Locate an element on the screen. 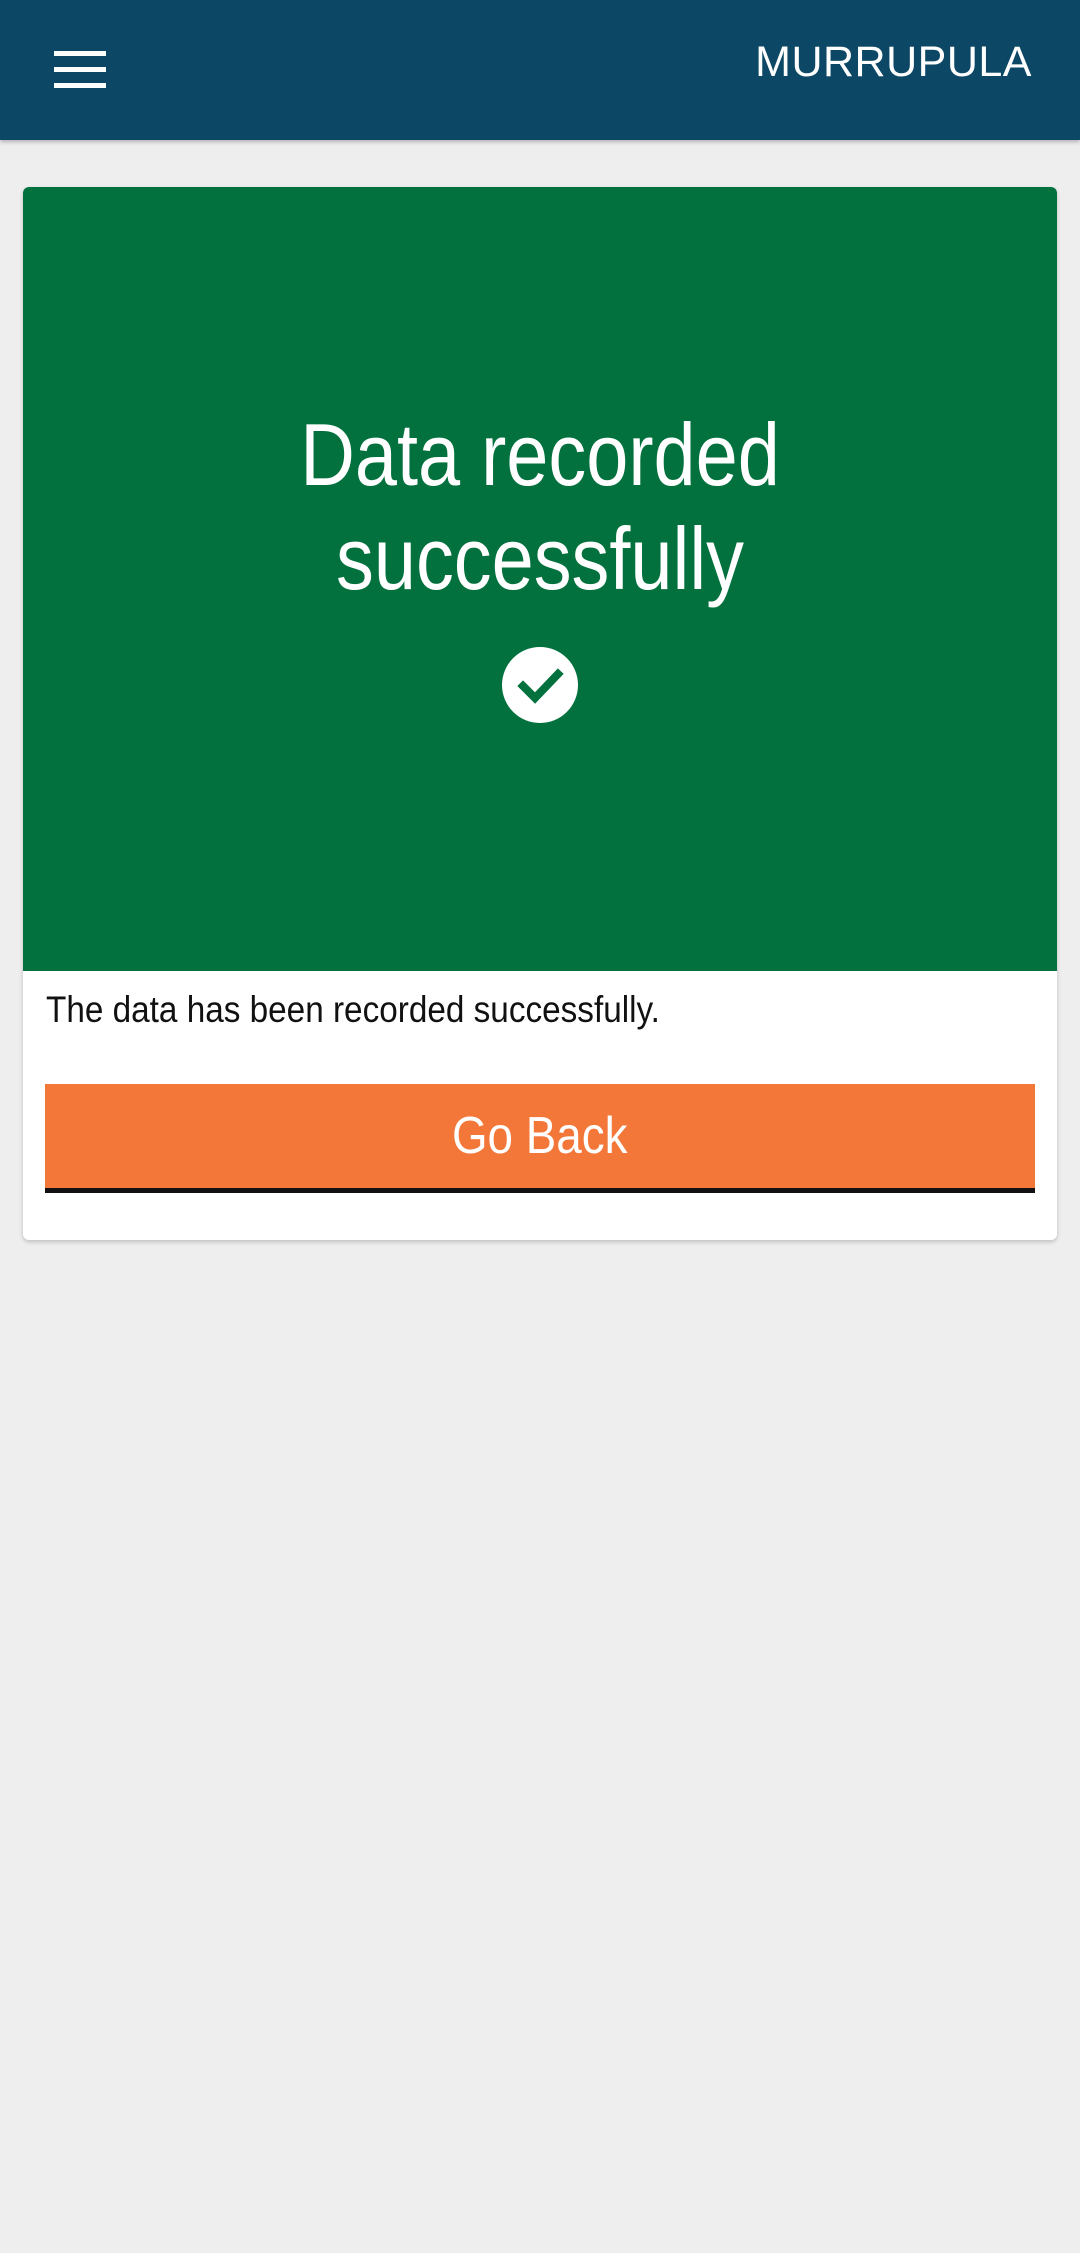  menu-button is located at coordinates (80, 70).